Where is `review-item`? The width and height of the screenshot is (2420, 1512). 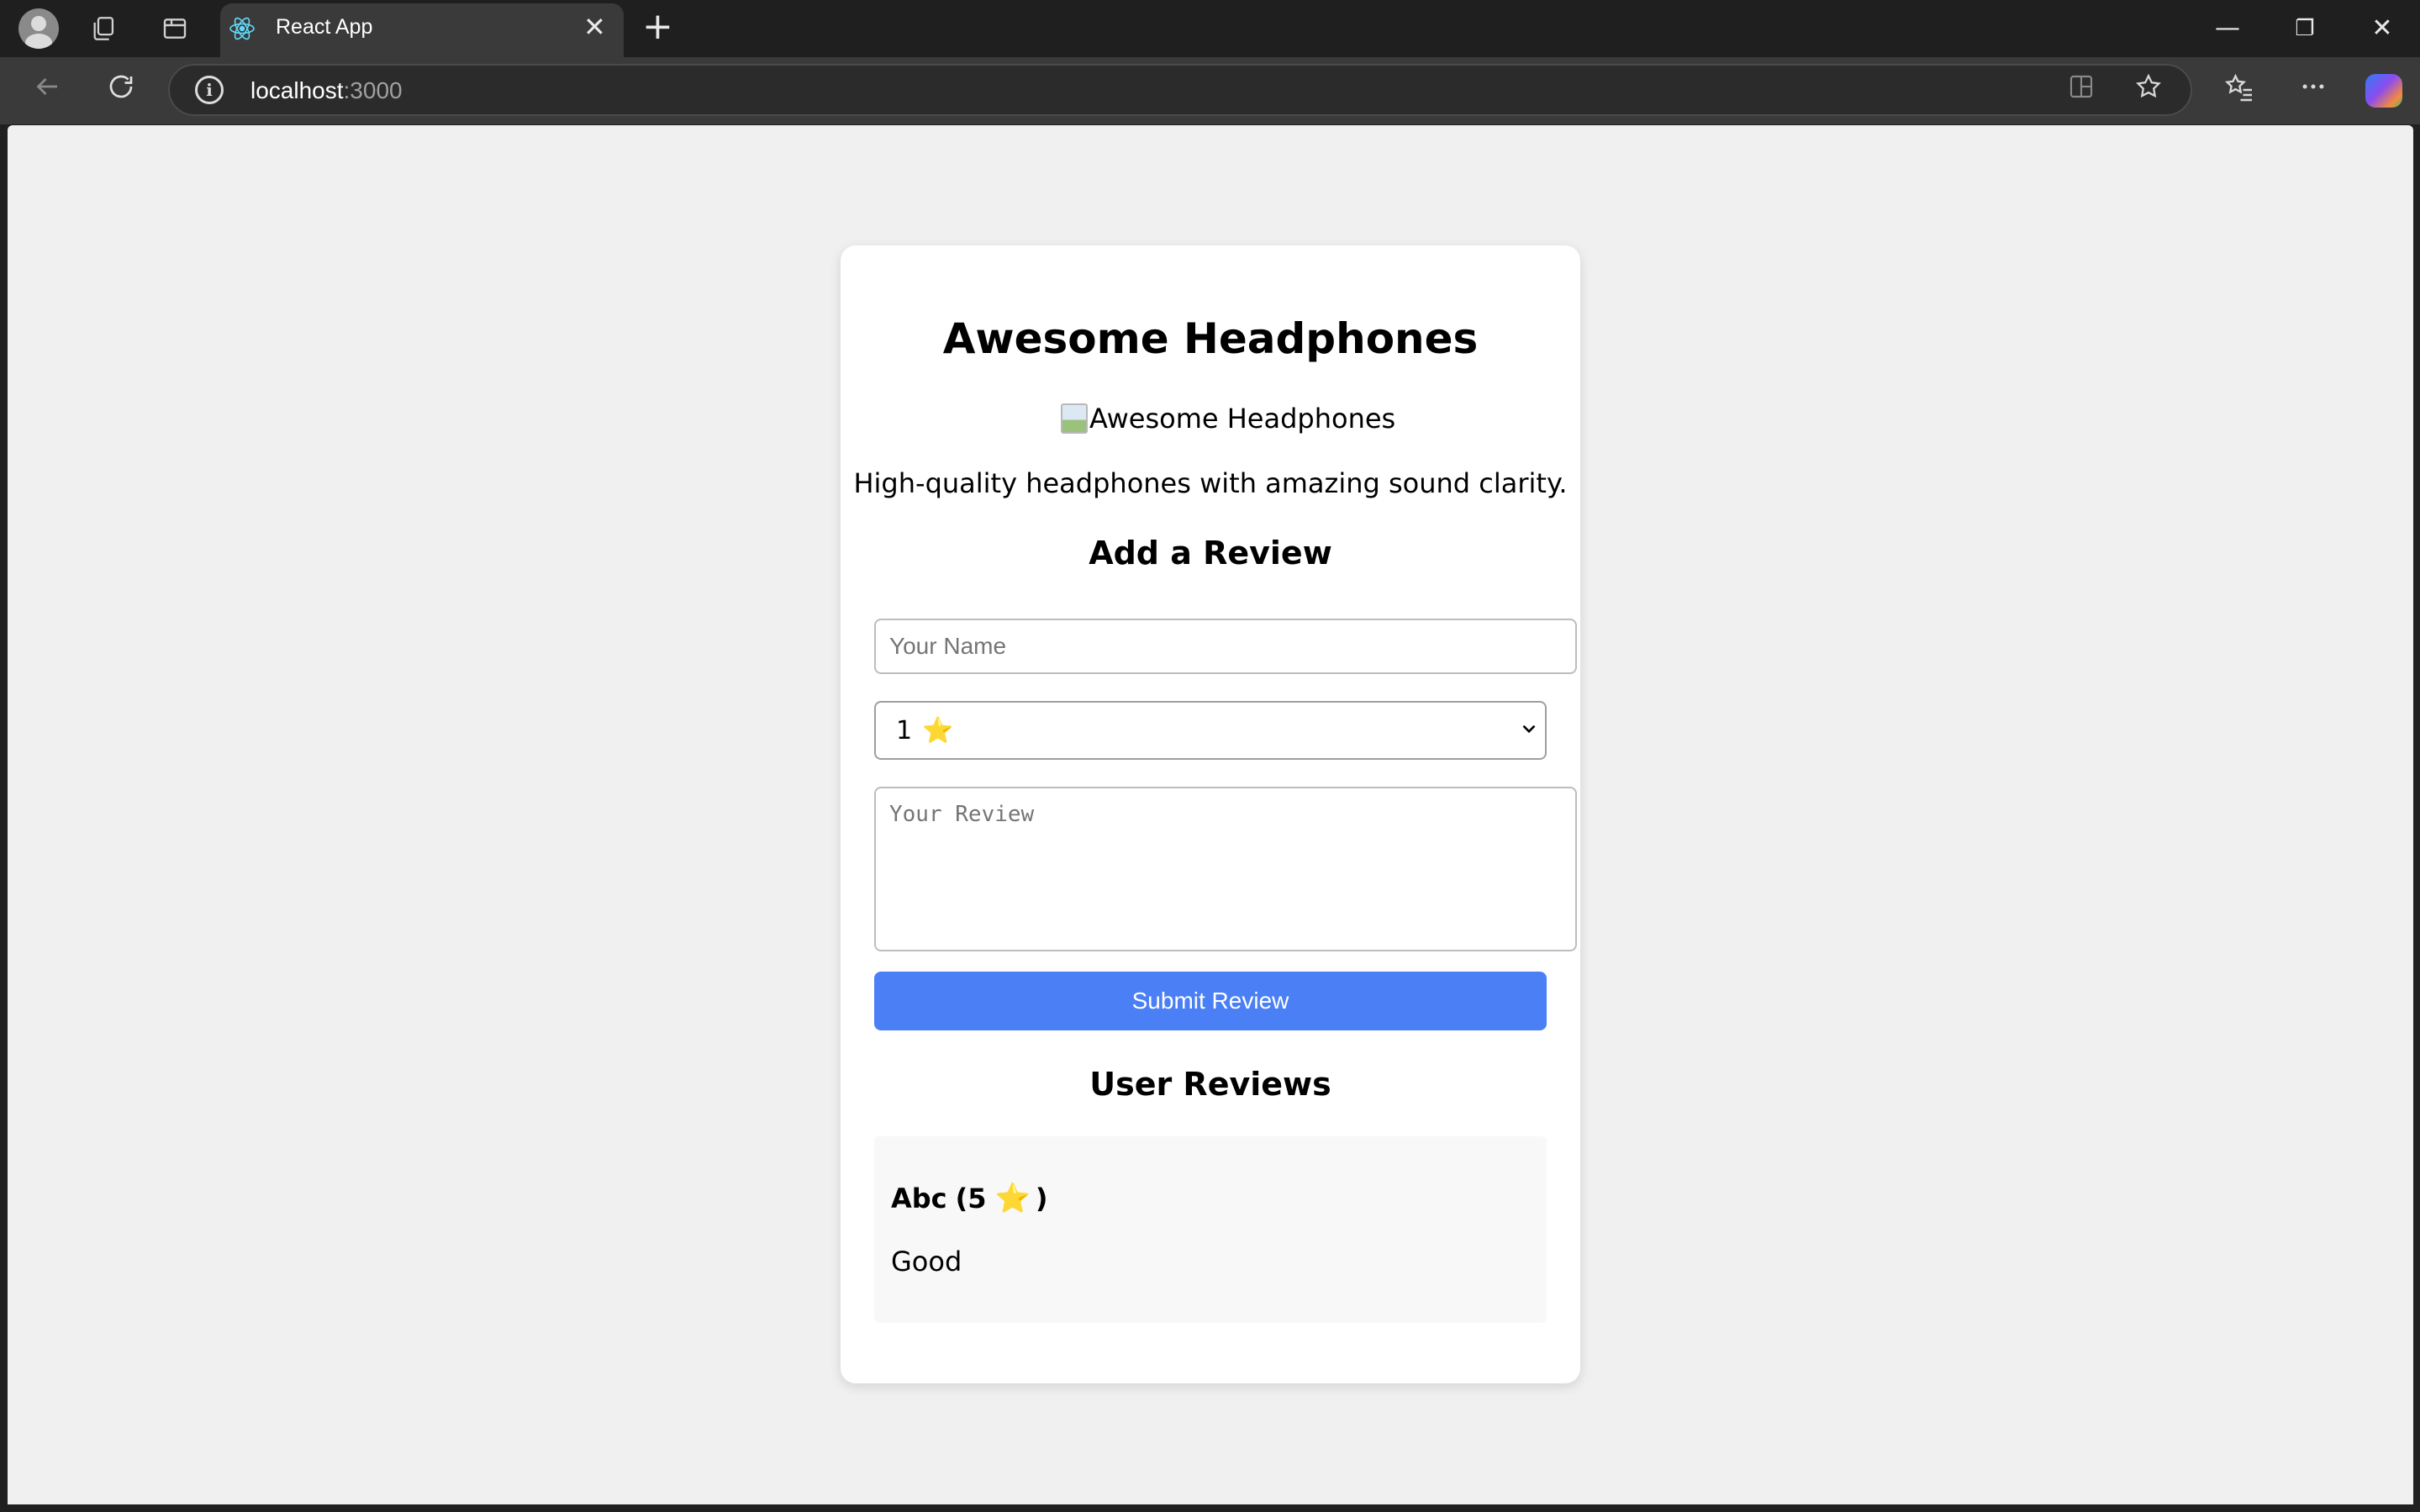 review-item is located at coordinates (1210, 1230).